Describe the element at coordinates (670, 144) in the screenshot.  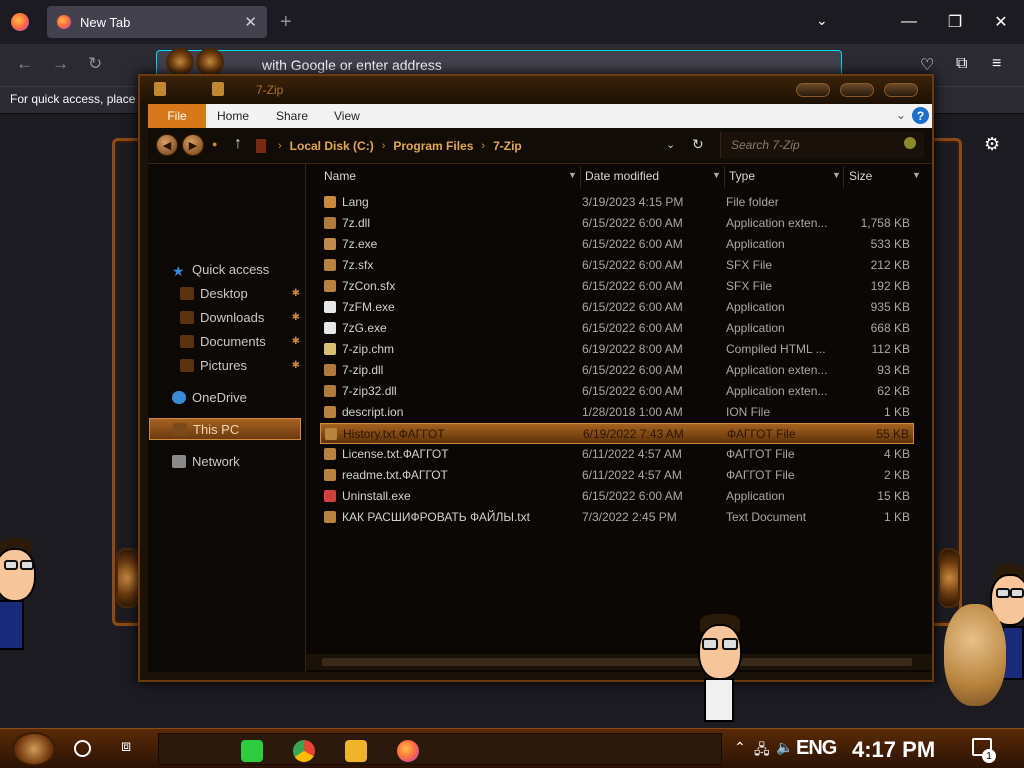
I see `address-dropdown-icon: ⌄` at that location.